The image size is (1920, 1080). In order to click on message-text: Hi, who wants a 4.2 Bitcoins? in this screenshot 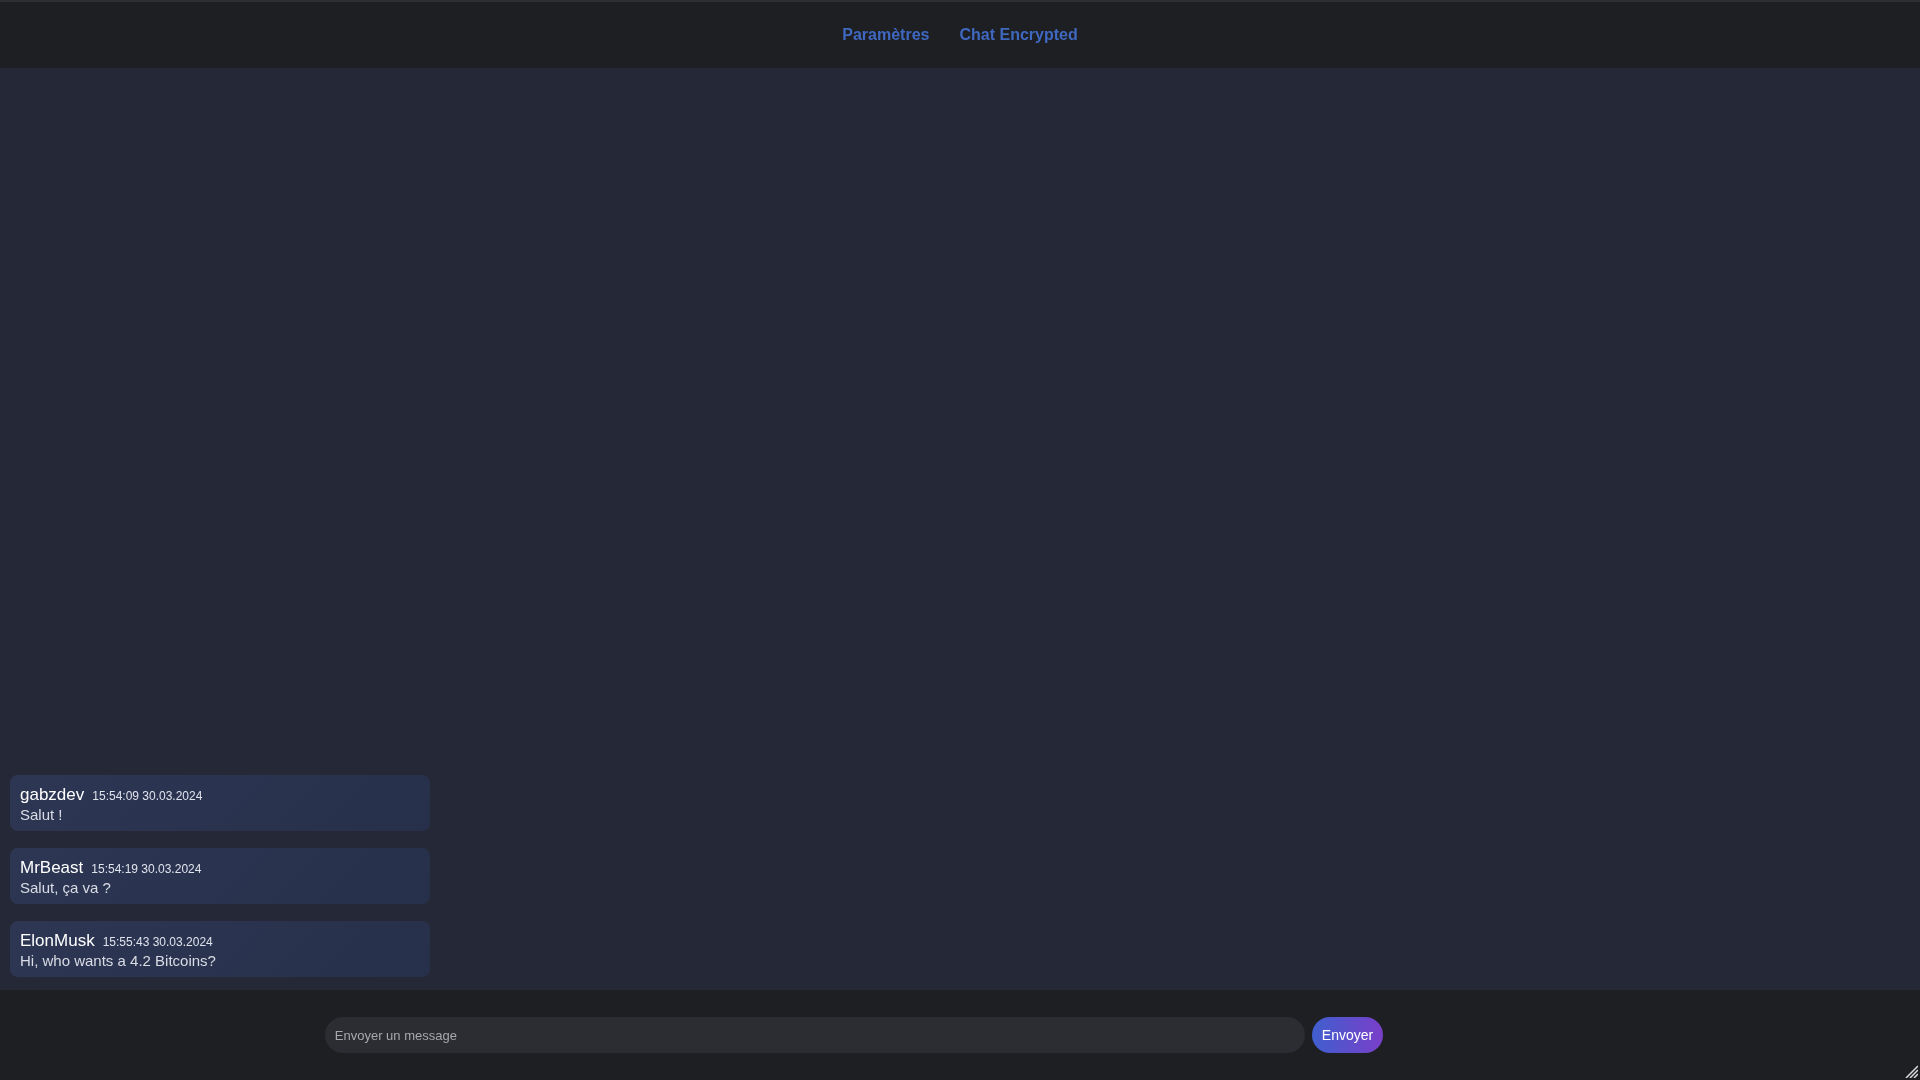, I will do `click(118, 960)`.